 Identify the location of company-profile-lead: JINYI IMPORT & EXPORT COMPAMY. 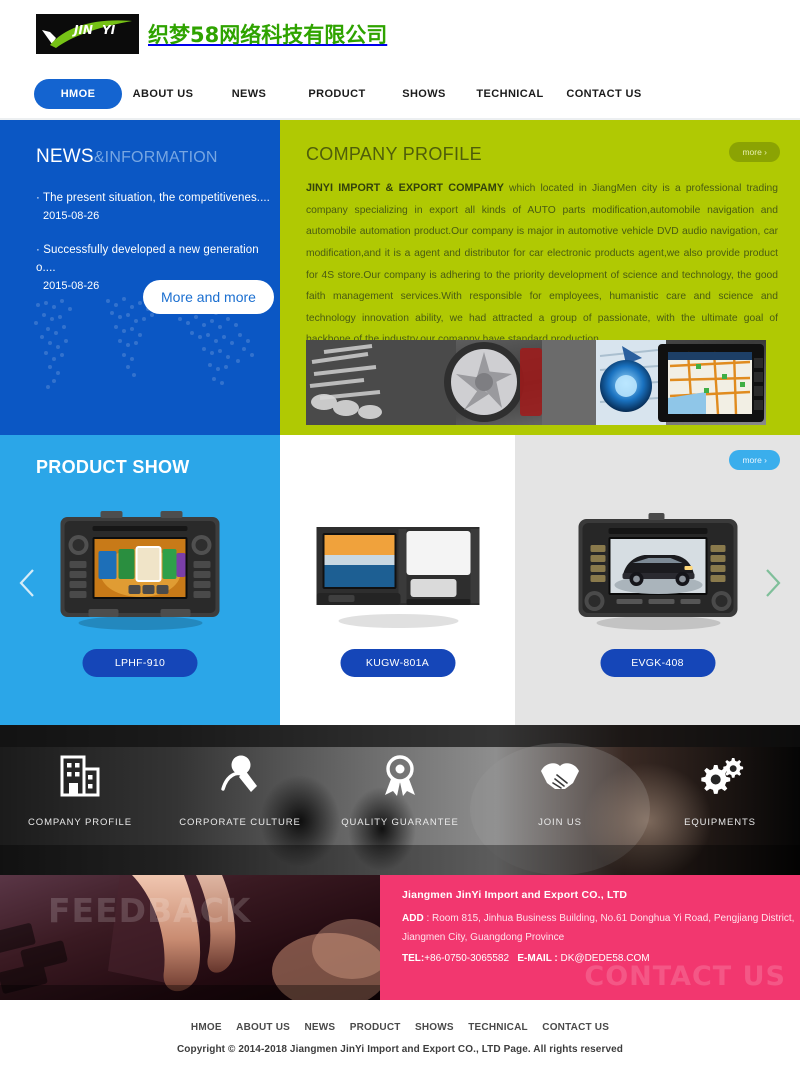
(405, 188).